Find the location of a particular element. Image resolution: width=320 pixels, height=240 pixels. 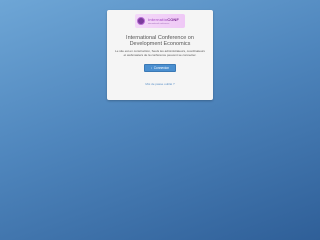

logo-word-bold: CONF is located at coordinates (173, 19).